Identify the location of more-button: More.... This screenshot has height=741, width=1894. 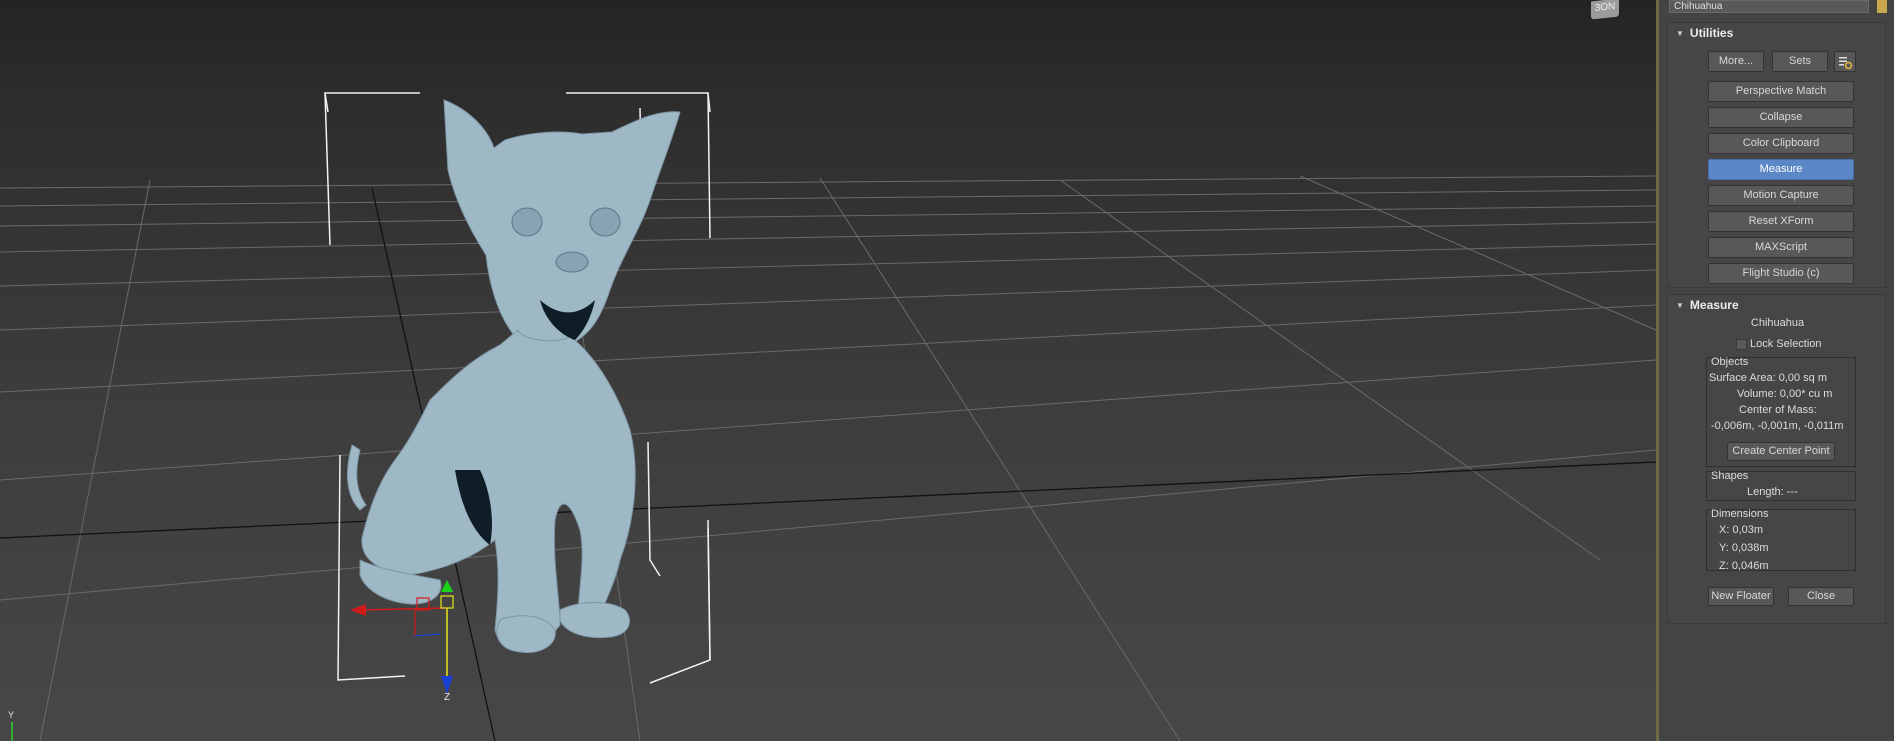
(1736, 61).